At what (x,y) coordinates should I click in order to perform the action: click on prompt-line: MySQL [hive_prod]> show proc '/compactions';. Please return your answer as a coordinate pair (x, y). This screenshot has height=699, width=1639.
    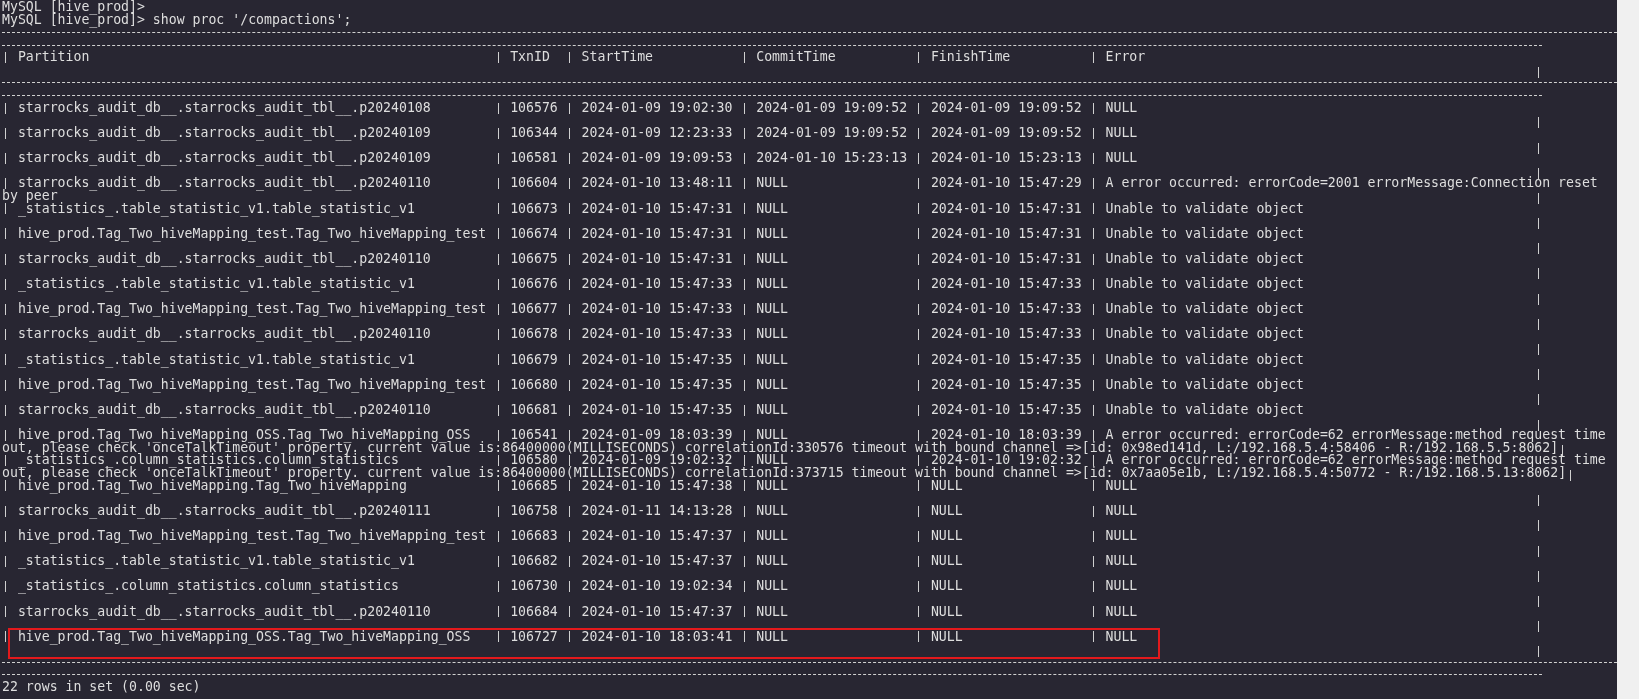
    Looking at the image, I should click on (177, 20).